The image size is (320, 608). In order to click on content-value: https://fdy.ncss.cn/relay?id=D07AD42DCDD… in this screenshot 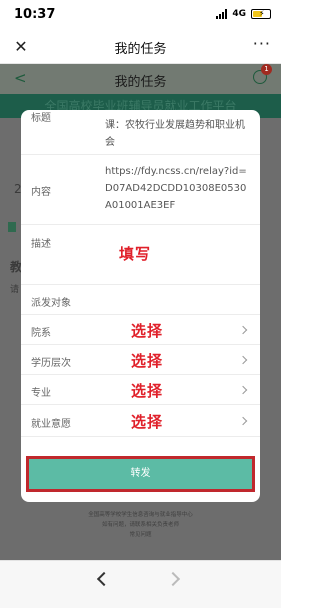, I will do `click(176, 188)`.